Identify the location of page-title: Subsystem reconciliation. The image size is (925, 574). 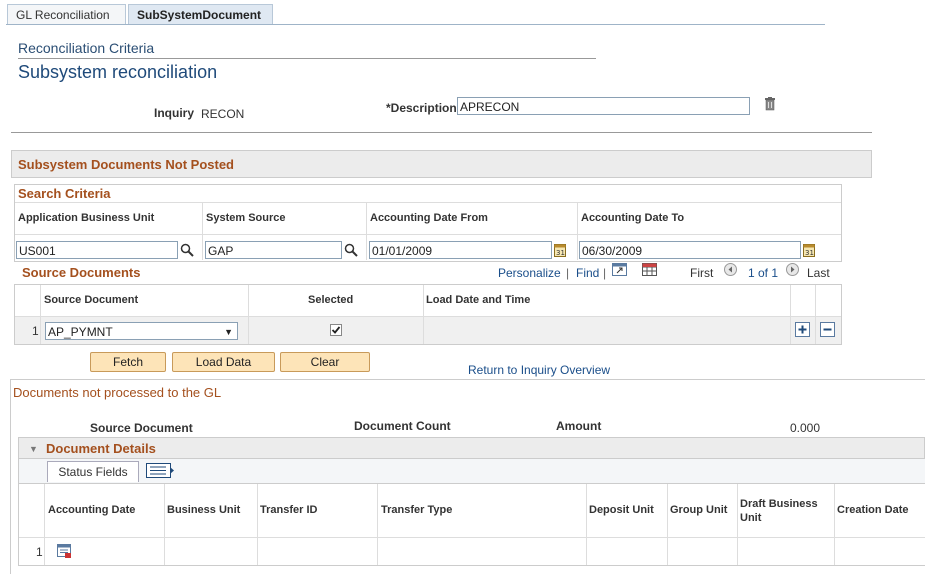
(118, 72).